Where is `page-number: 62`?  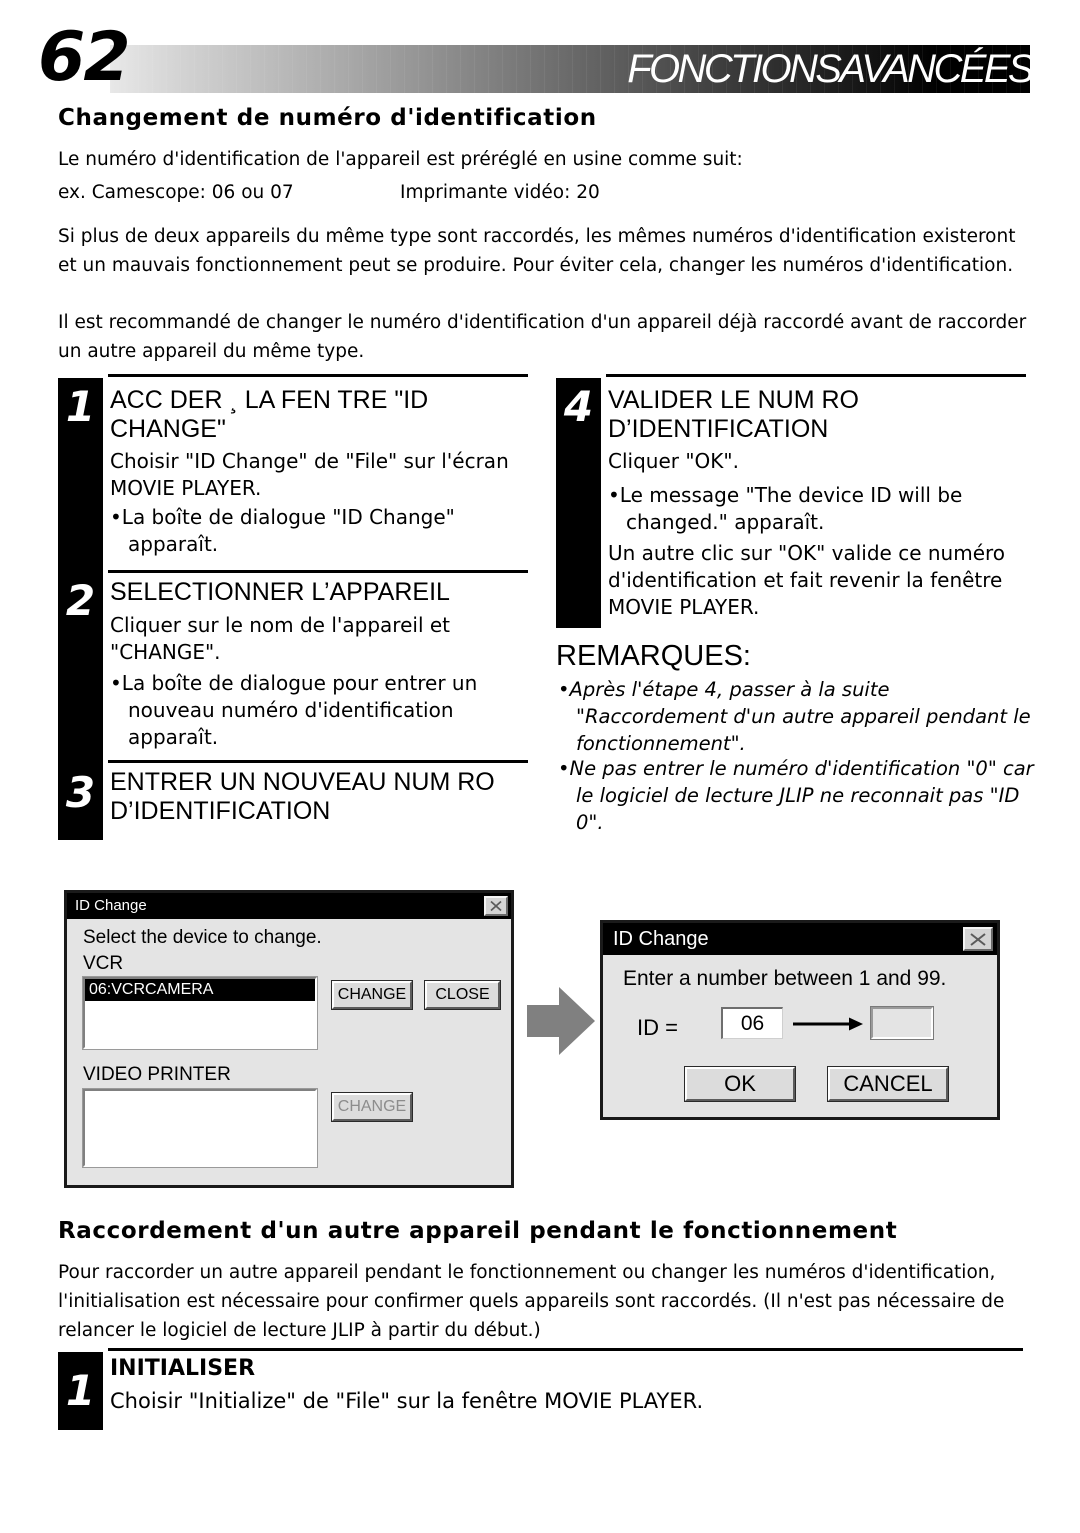
page-number: 62 is located at coordinates (84, 57).